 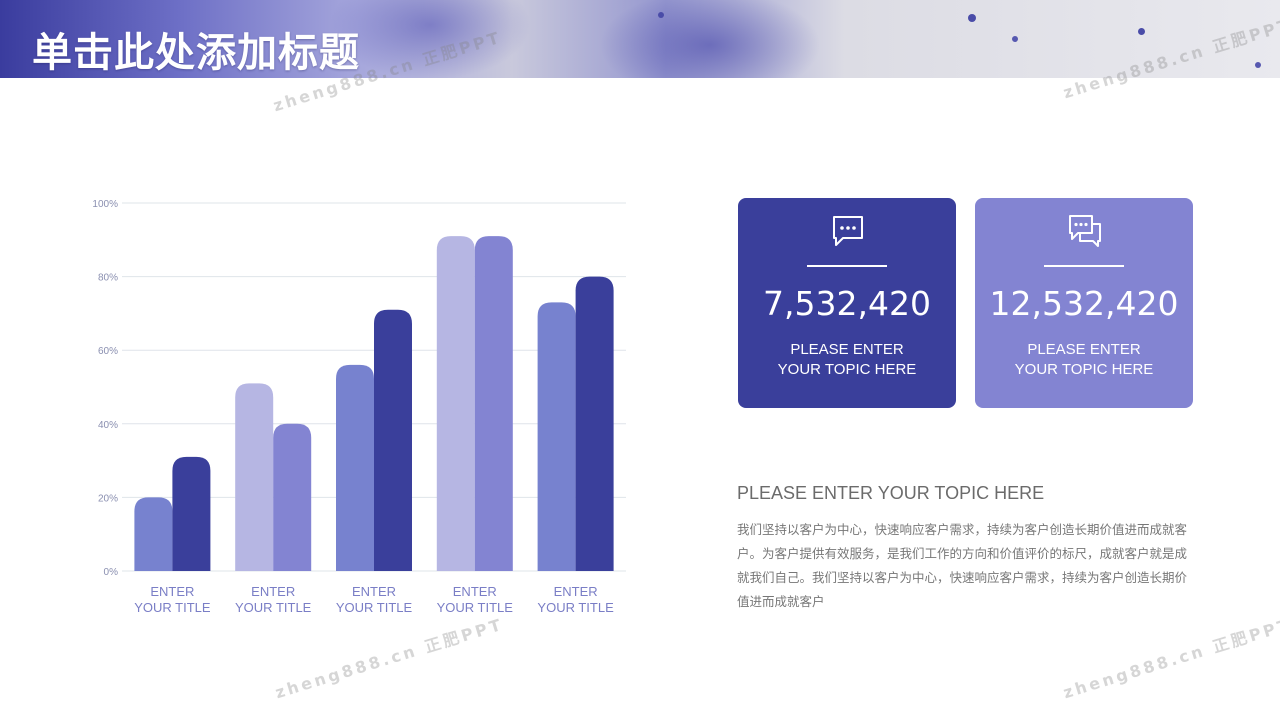 I want to click on chat-bubble-icon, so click(x=848, y=231).